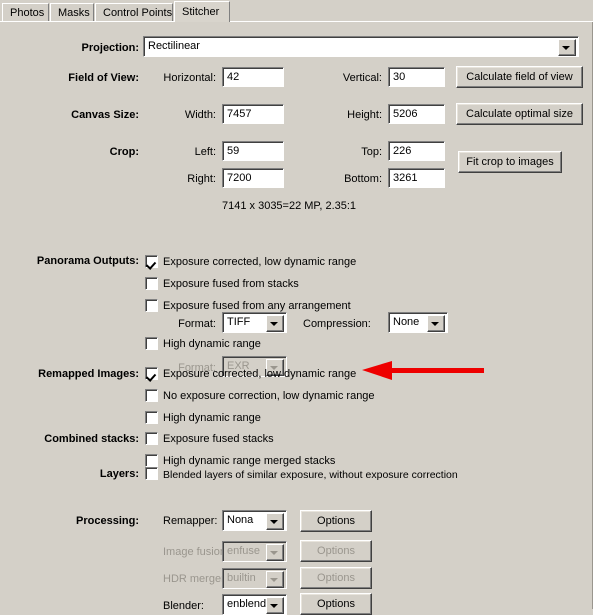  Describe the element at coordinates (196, 552) in the screenshot. I see `image-fusion-label: Image fusion:` at that location.